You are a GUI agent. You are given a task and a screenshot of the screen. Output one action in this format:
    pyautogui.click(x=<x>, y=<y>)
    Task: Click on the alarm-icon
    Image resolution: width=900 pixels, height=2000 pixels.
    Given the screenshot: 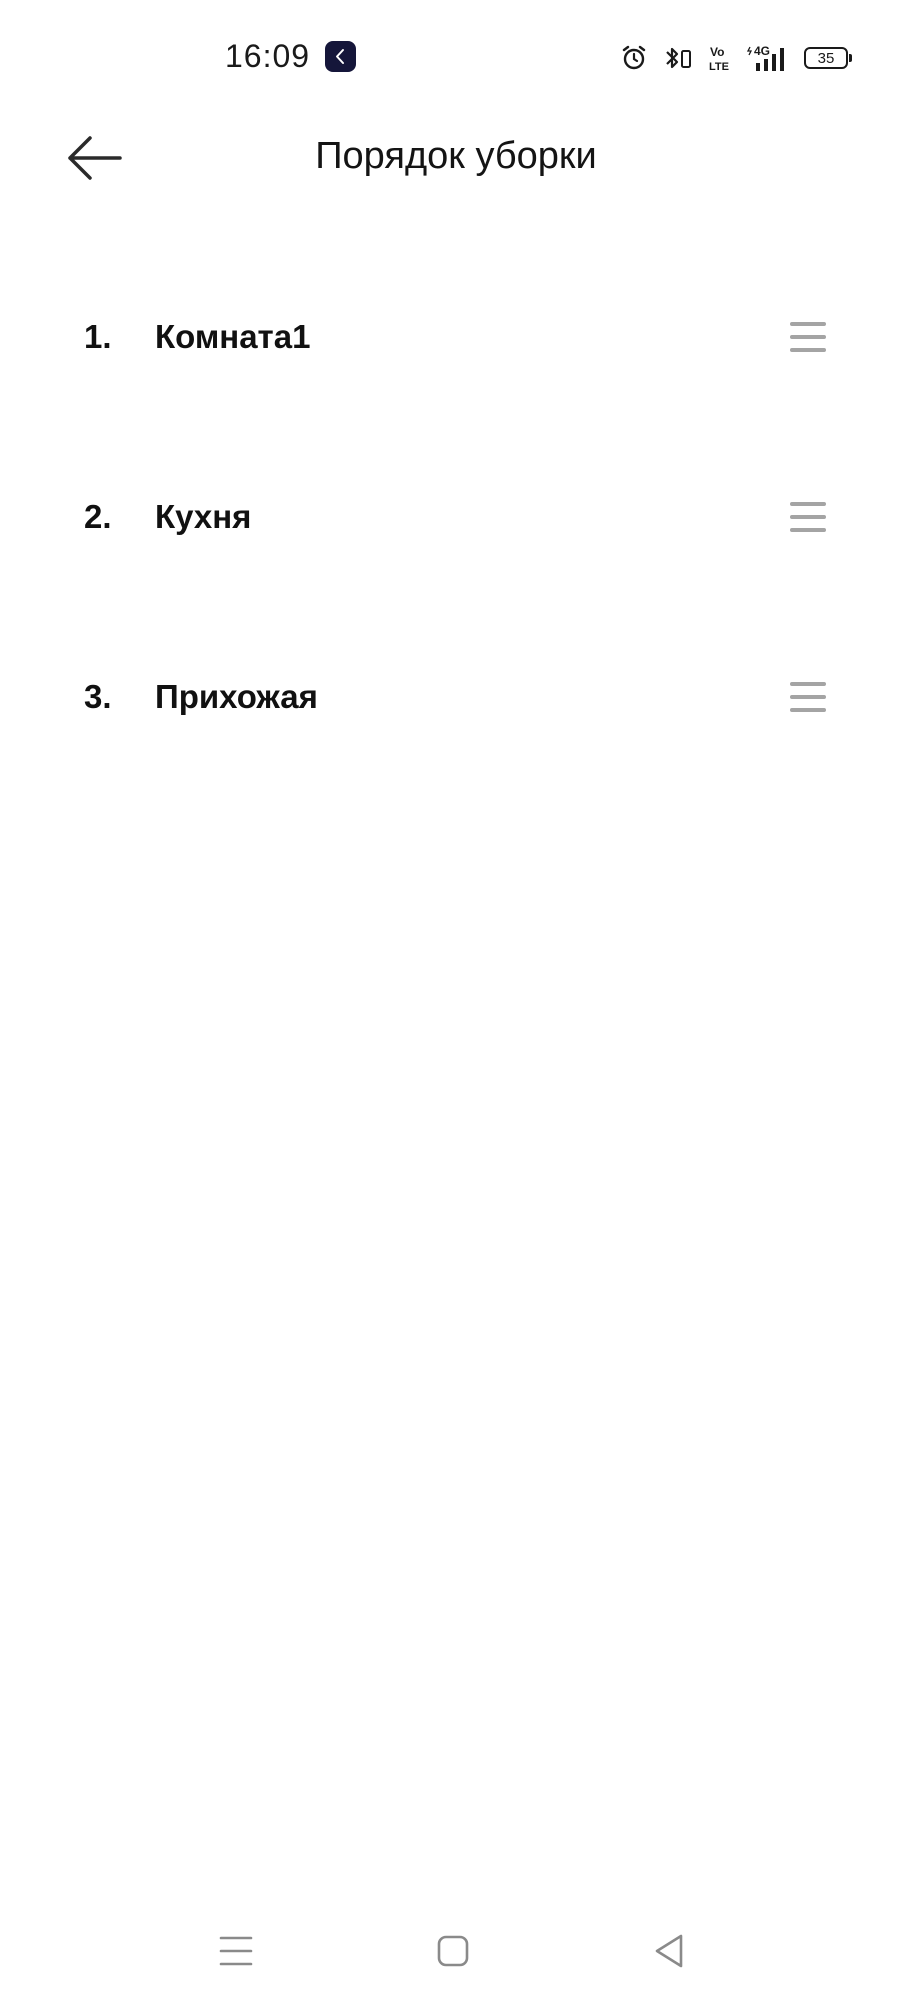 What is the action you would take?
    pyautogui.click(x=634, y=58)
    